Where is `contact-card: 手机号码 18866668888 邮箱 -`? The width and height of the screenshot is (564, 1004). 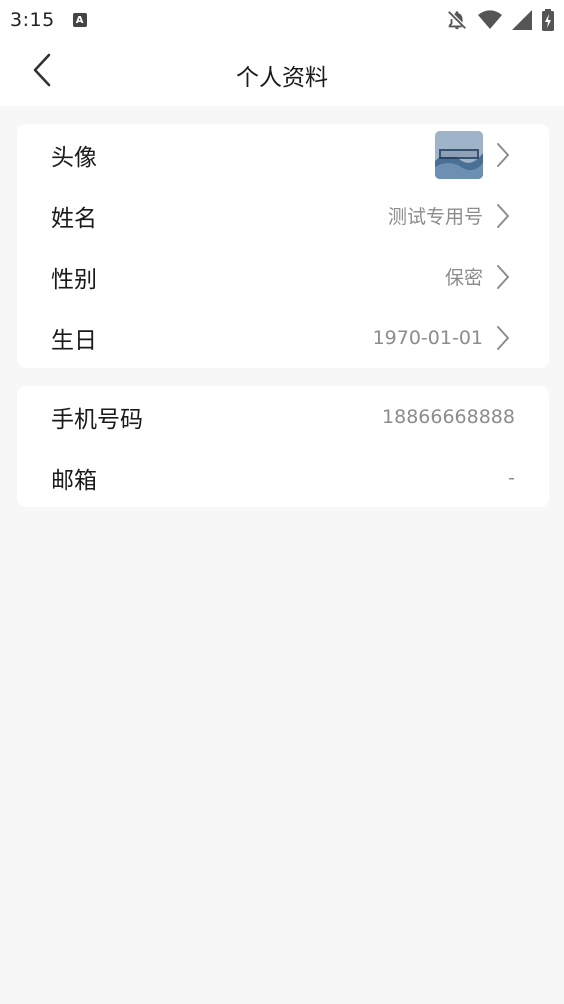 contact-card: 手机号码 18866668888 邮箱 - is located at coordinates (283, 446).